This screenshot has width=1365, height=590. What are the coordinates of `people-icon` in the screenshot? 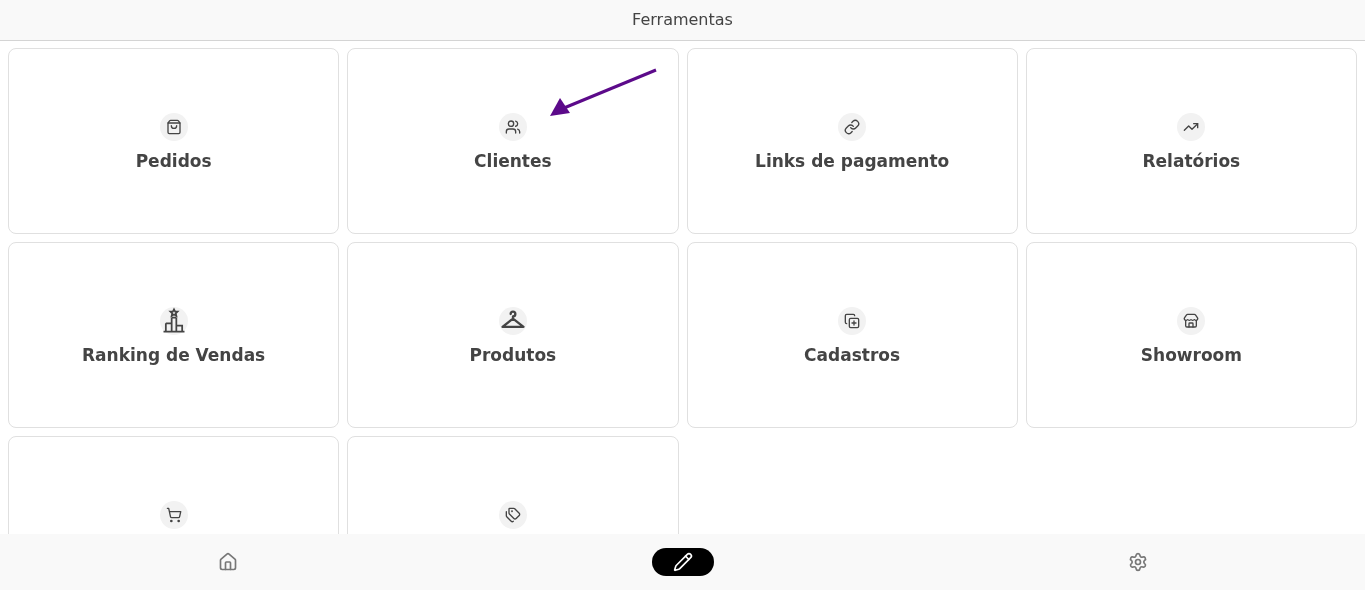 It's located at (512, 127).